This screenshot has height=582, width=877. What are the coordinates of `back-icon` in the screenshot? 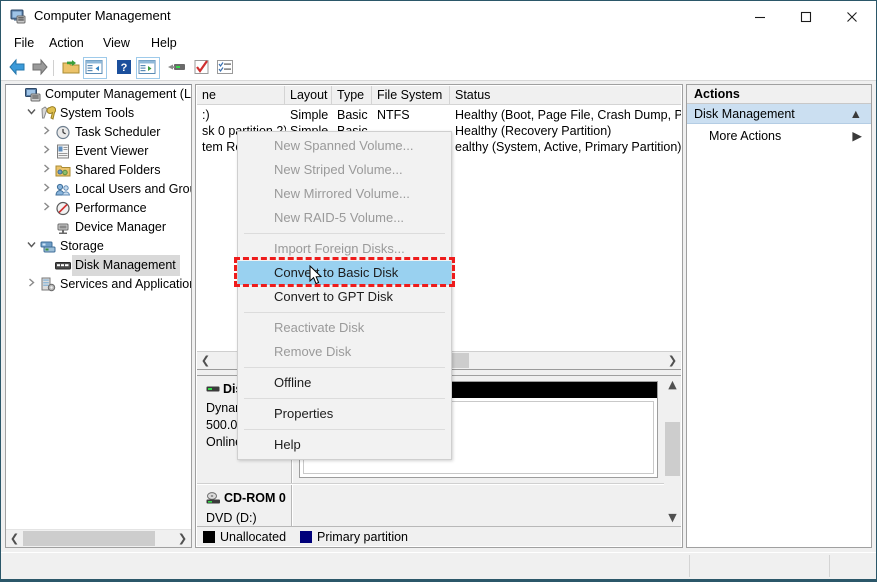 It's located at (18, 68).